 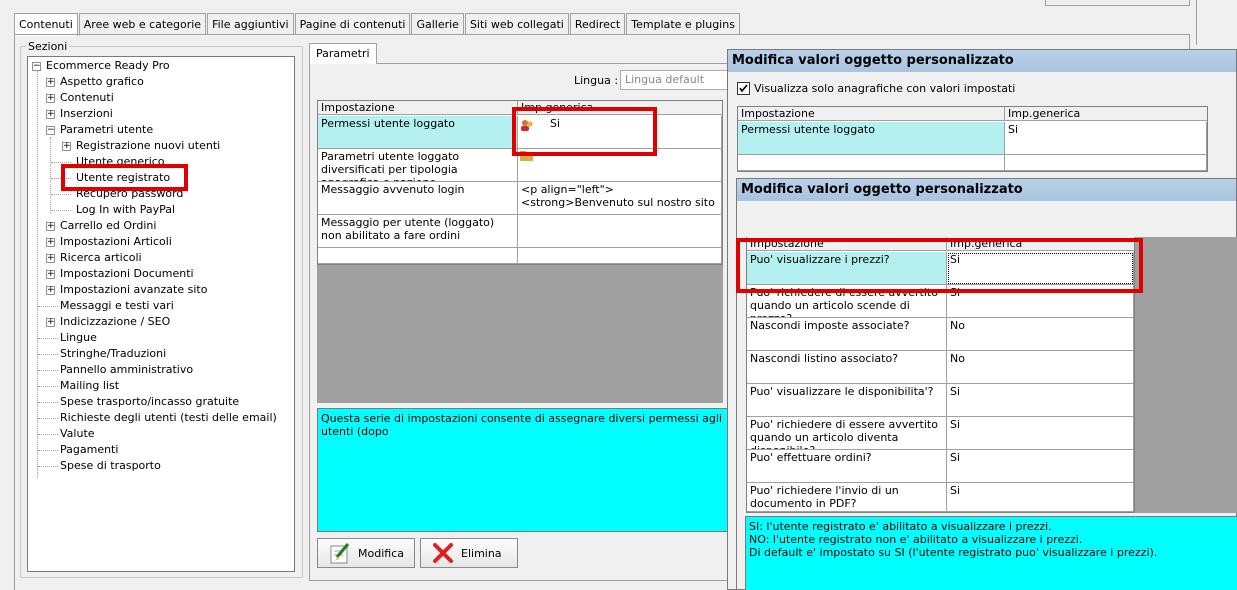 What do you see at coordinates (142, 24) in the screenshot?
I see `tab-aree-web: Aree web e categorie` at bounding box center [142, 24].